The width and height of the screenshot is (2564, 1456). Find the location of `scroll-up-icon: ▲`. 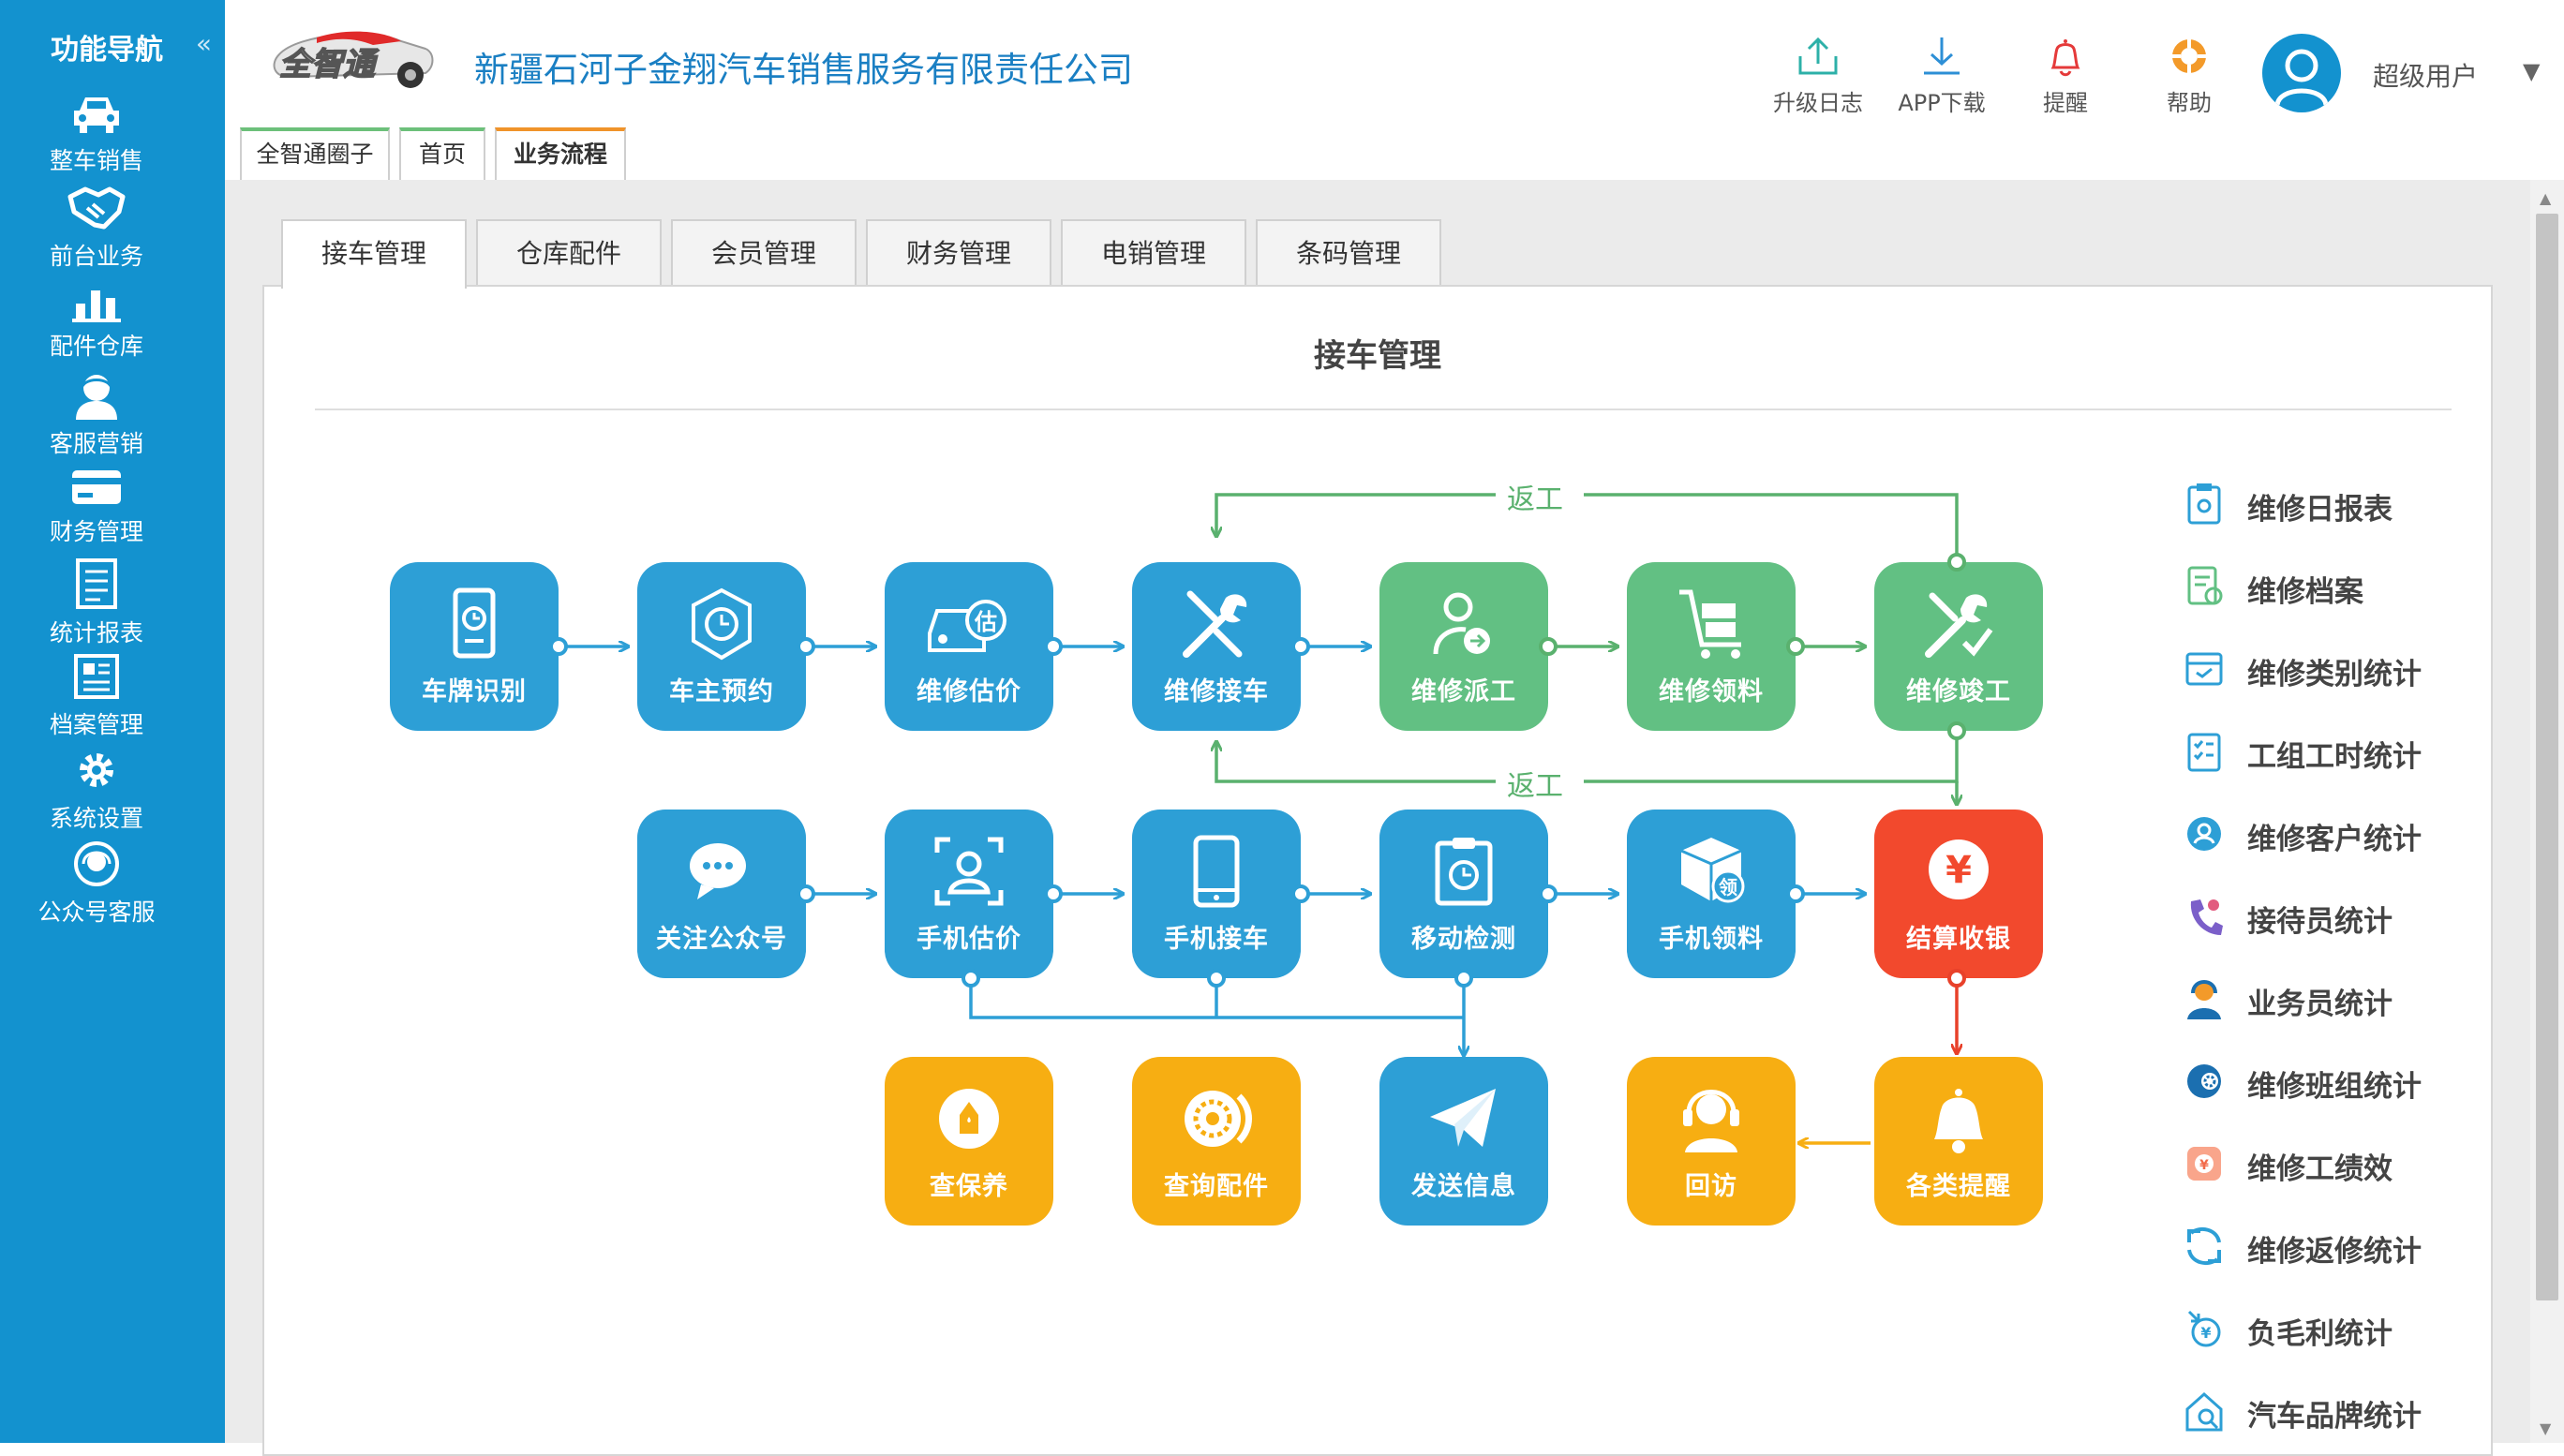

scroll-up-icon: ▲ is located at coordinates (2545, 198).